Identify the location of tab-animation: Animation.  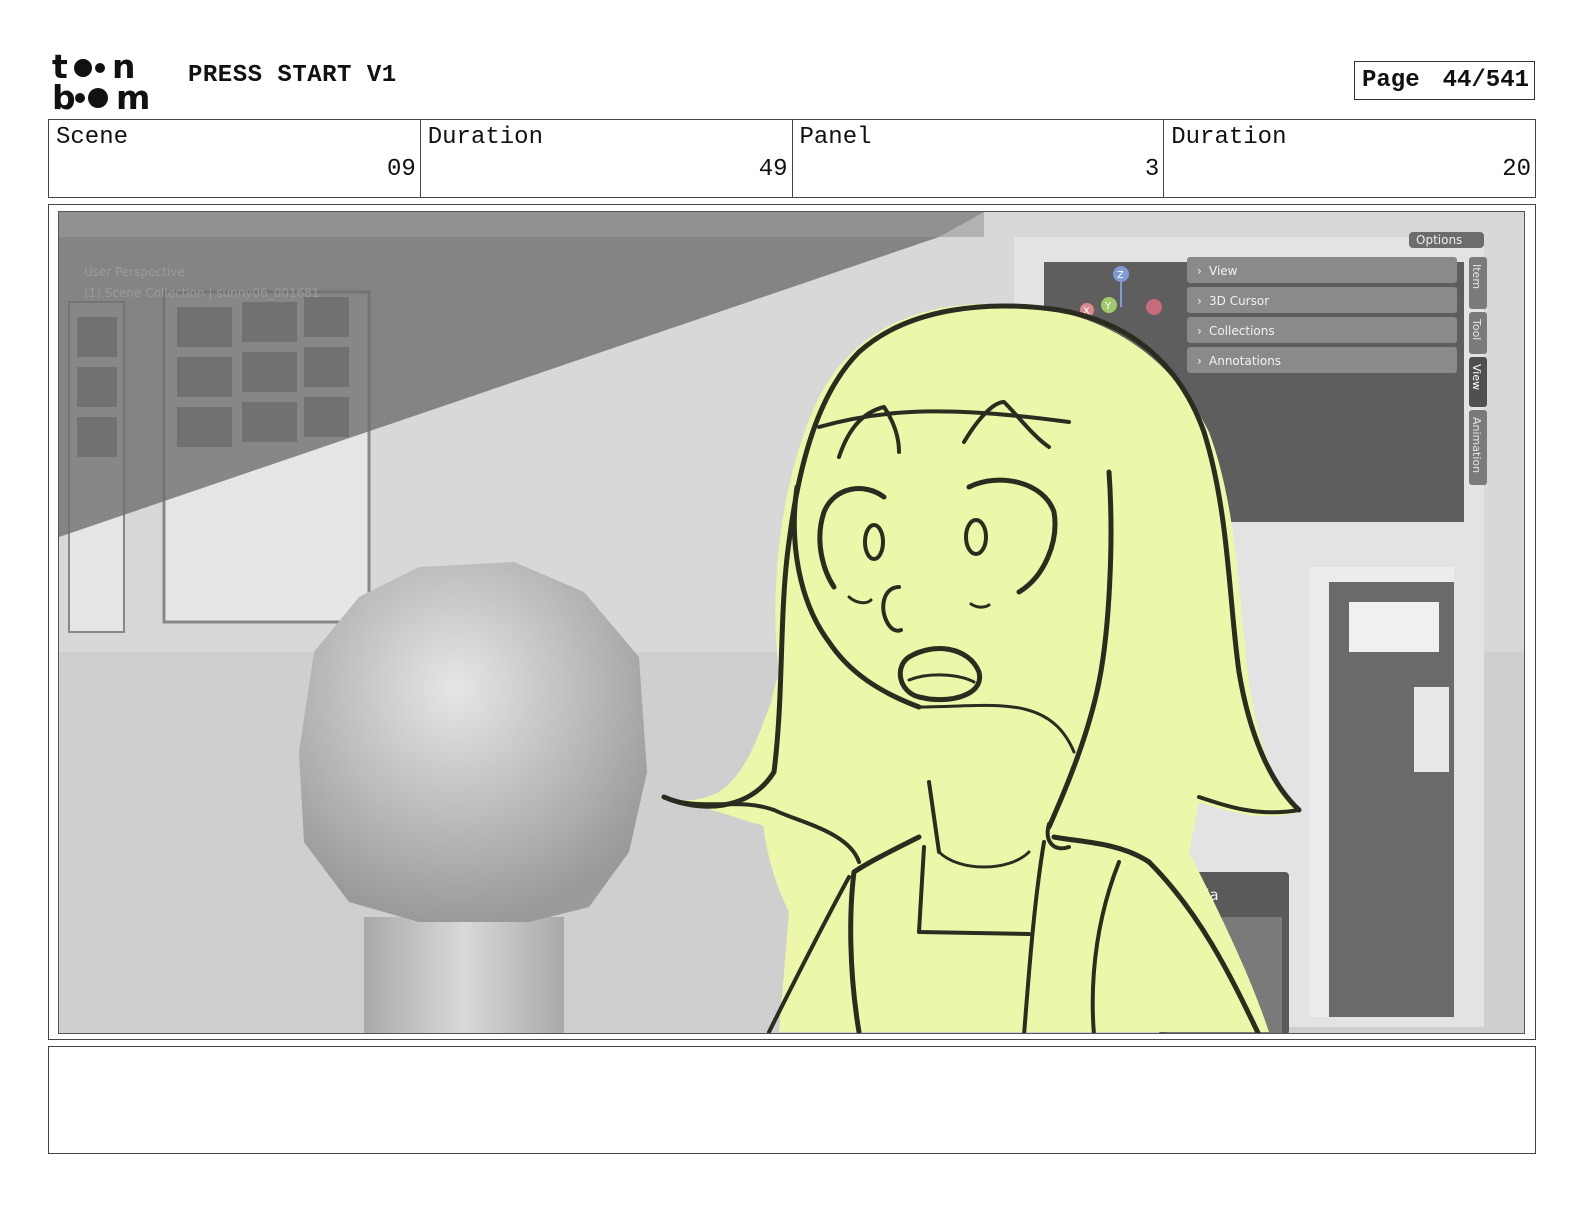
(1476, 445).